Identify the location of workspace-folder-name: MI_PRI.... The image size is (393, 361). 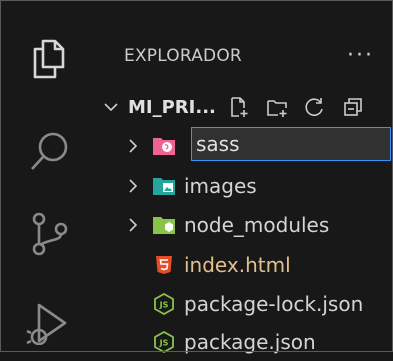
(172, 107).